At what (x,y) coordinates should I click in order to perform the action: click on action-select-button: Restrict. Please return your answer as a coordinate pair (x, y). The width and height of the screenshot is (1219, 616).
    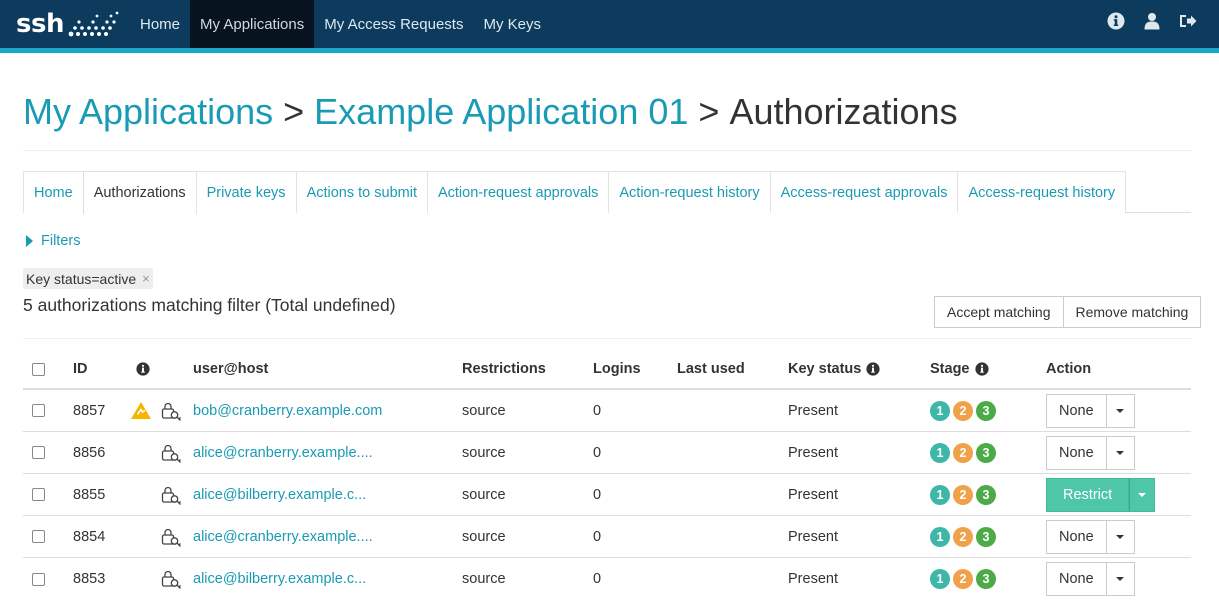
    Looking at the image, I should click on (1088, 494).